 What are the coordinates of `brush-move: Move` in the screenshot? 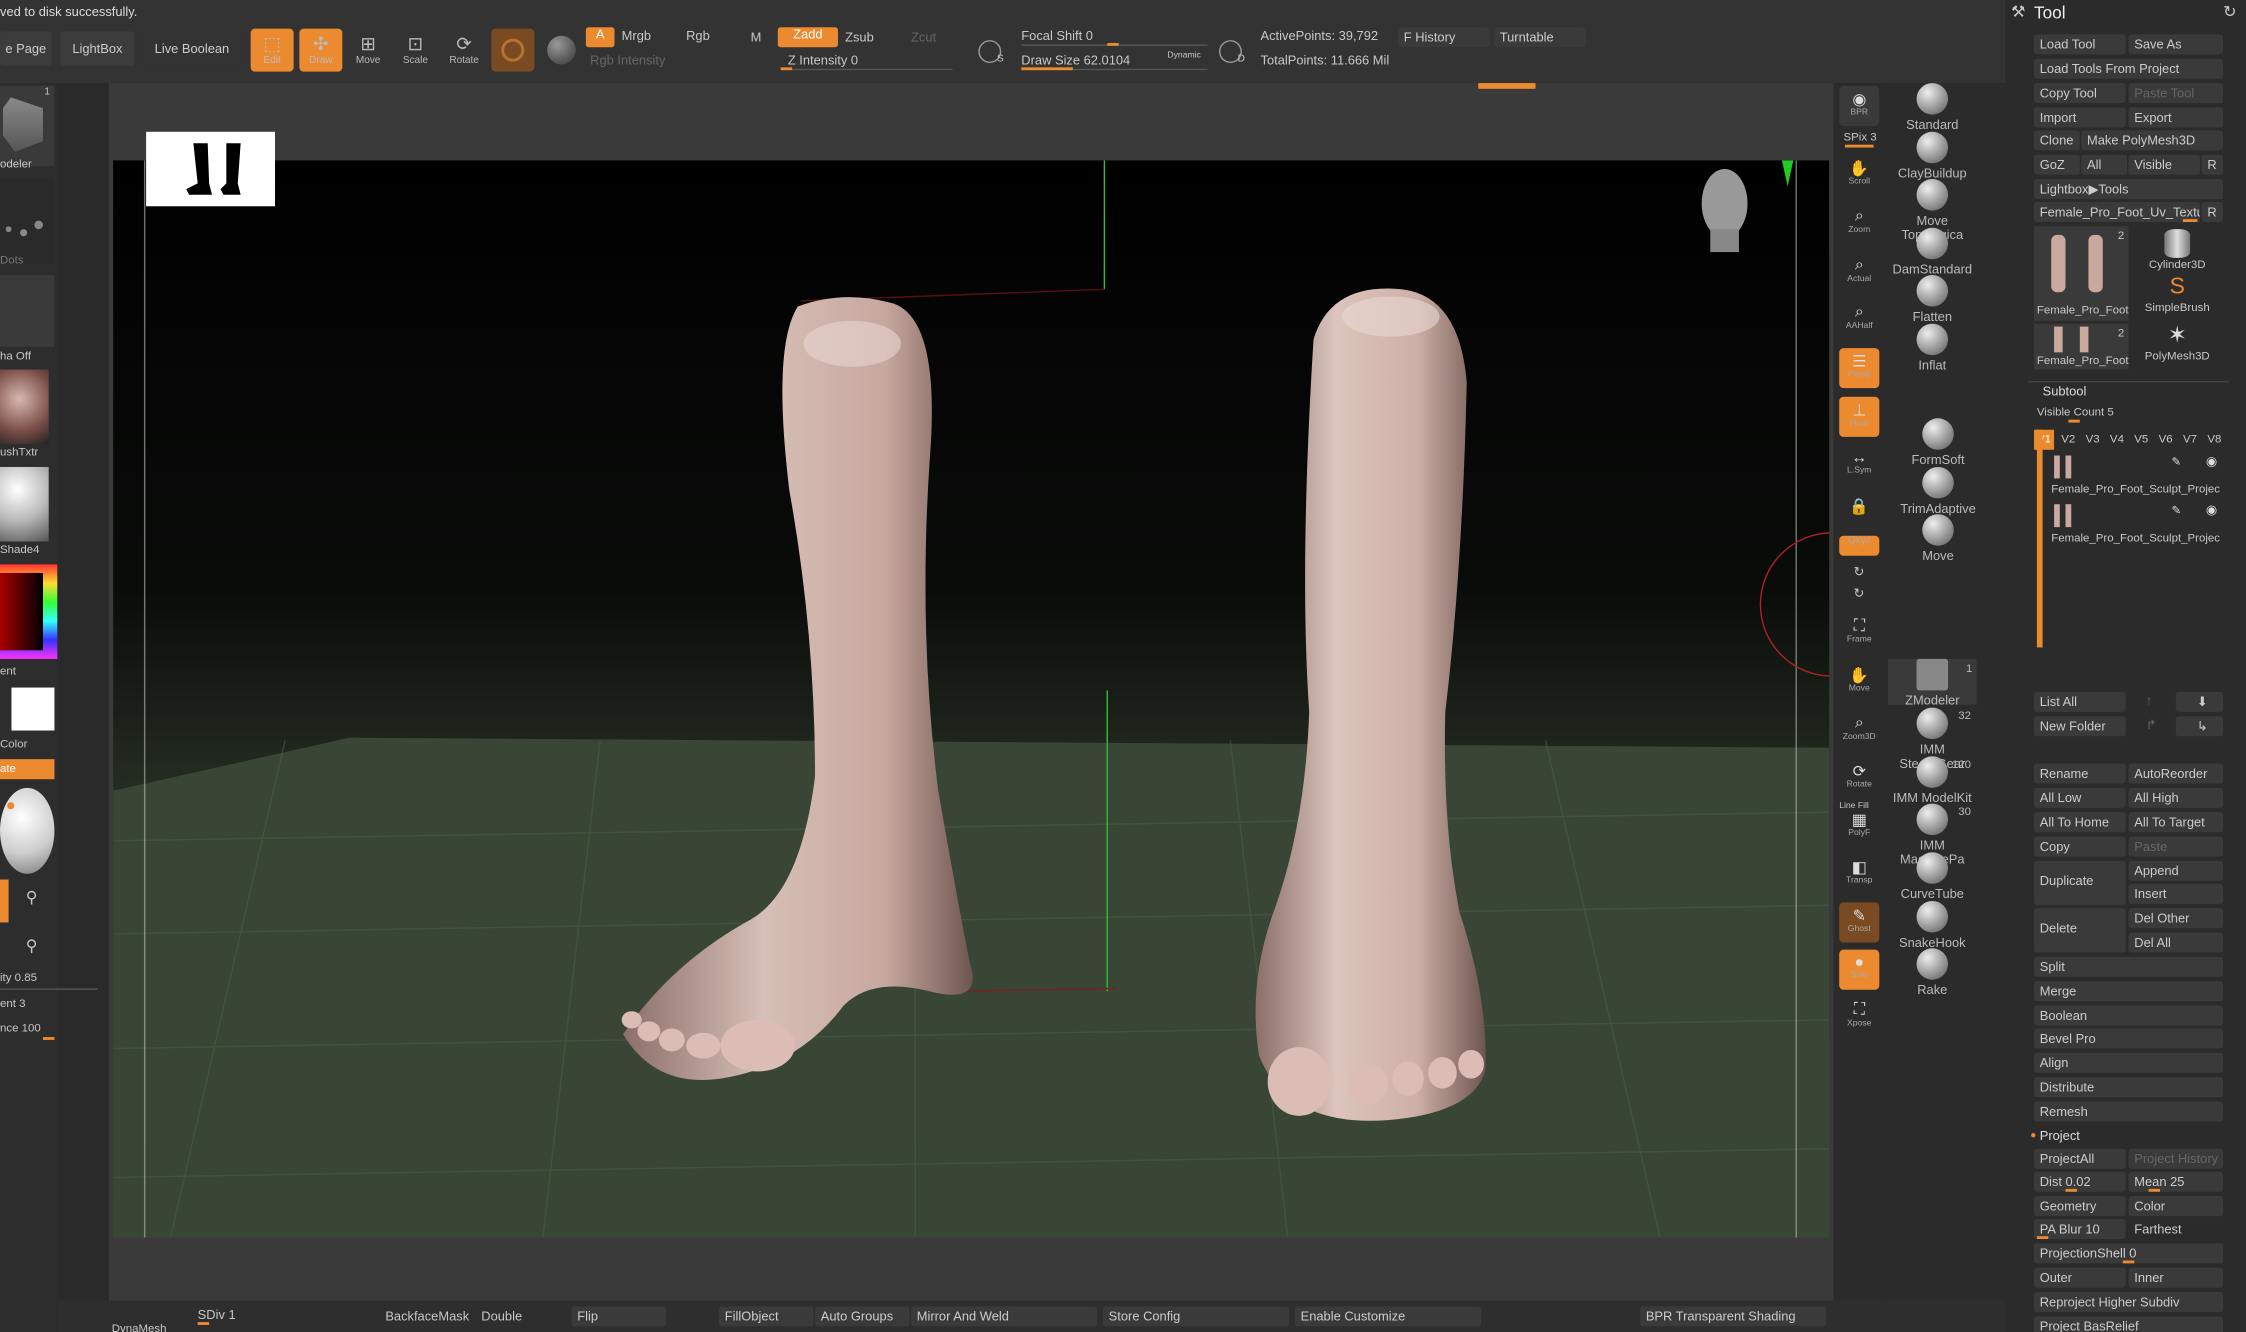 It's located at (1938, 538).